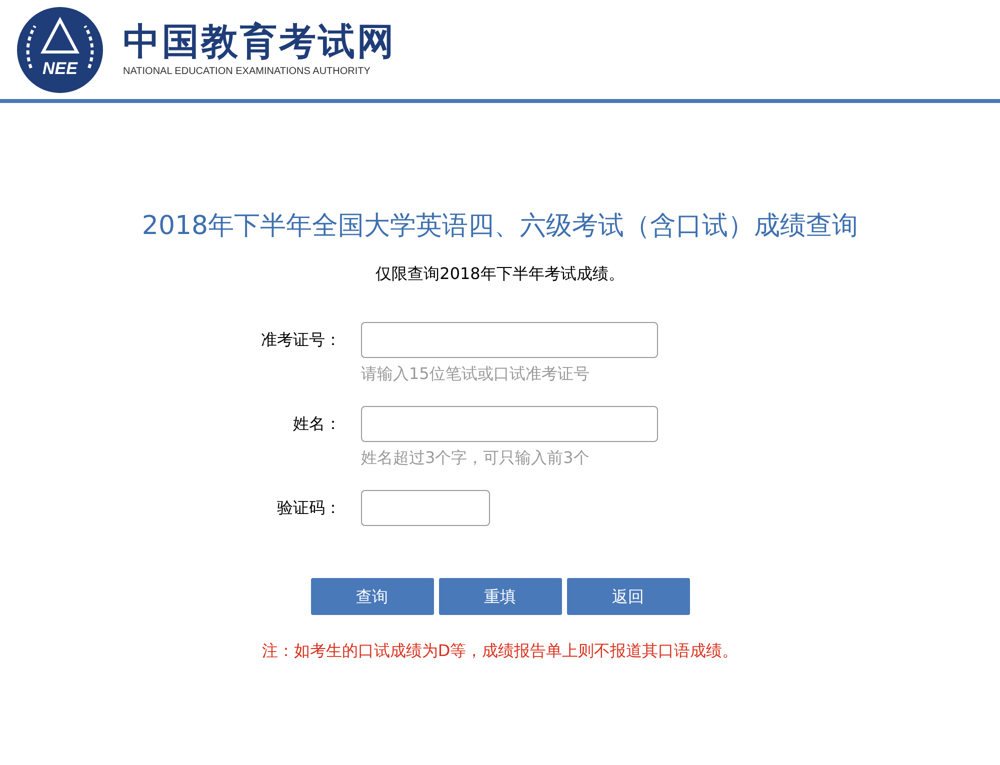  I want to click on subtitle: 仅限查询2018年下半年考试成绩。, so click(500, 274).